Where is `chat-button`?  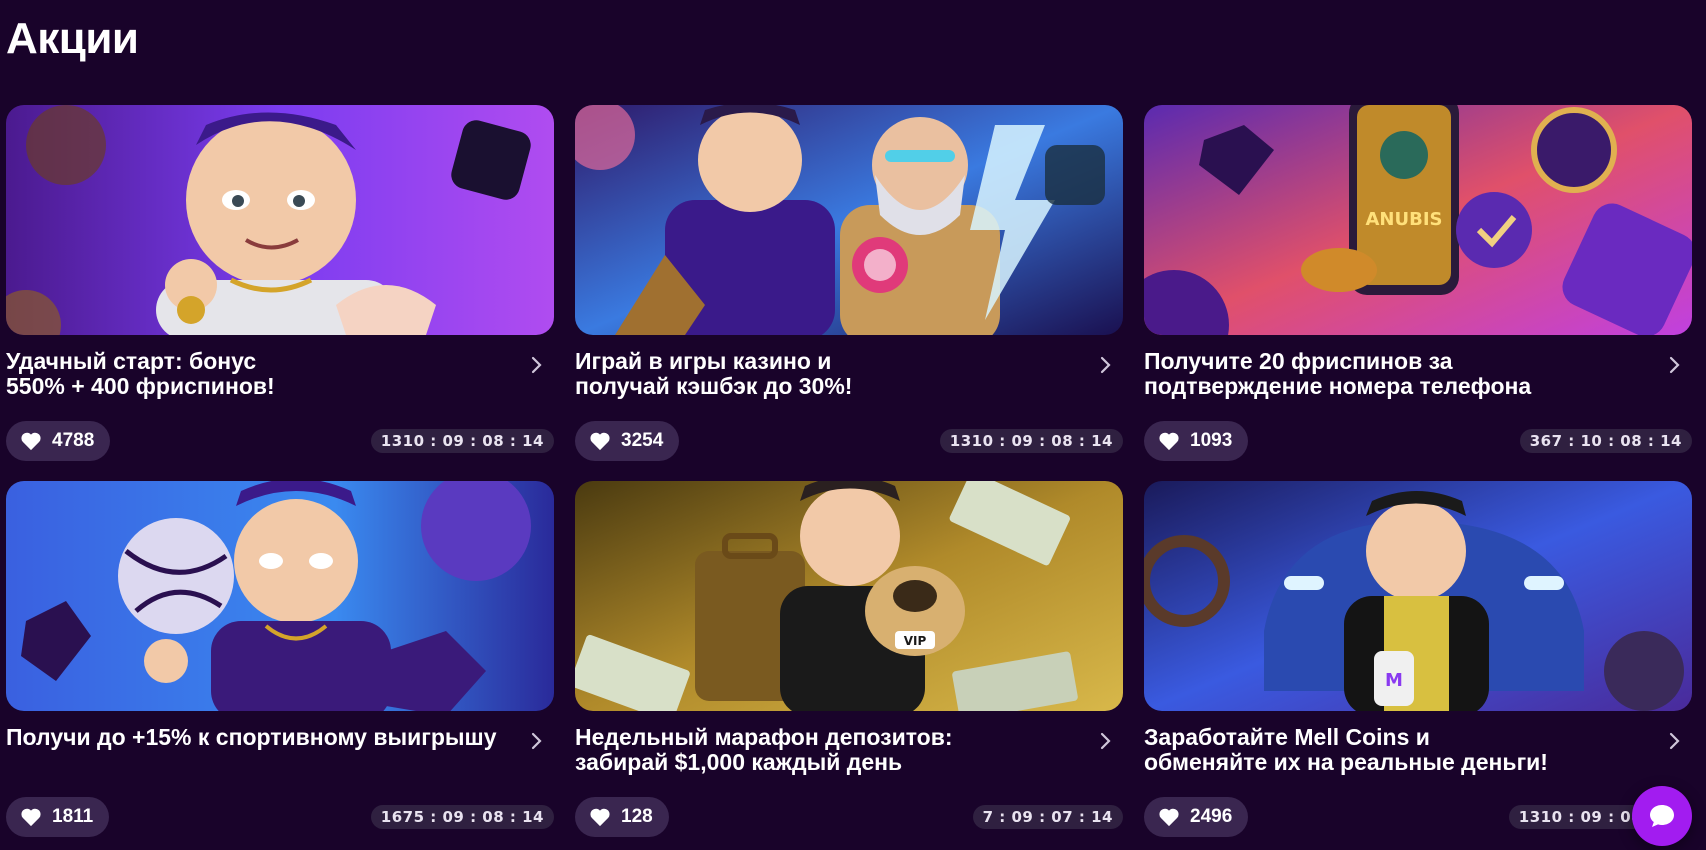
chat-button is located at coordinates (1662, 816).